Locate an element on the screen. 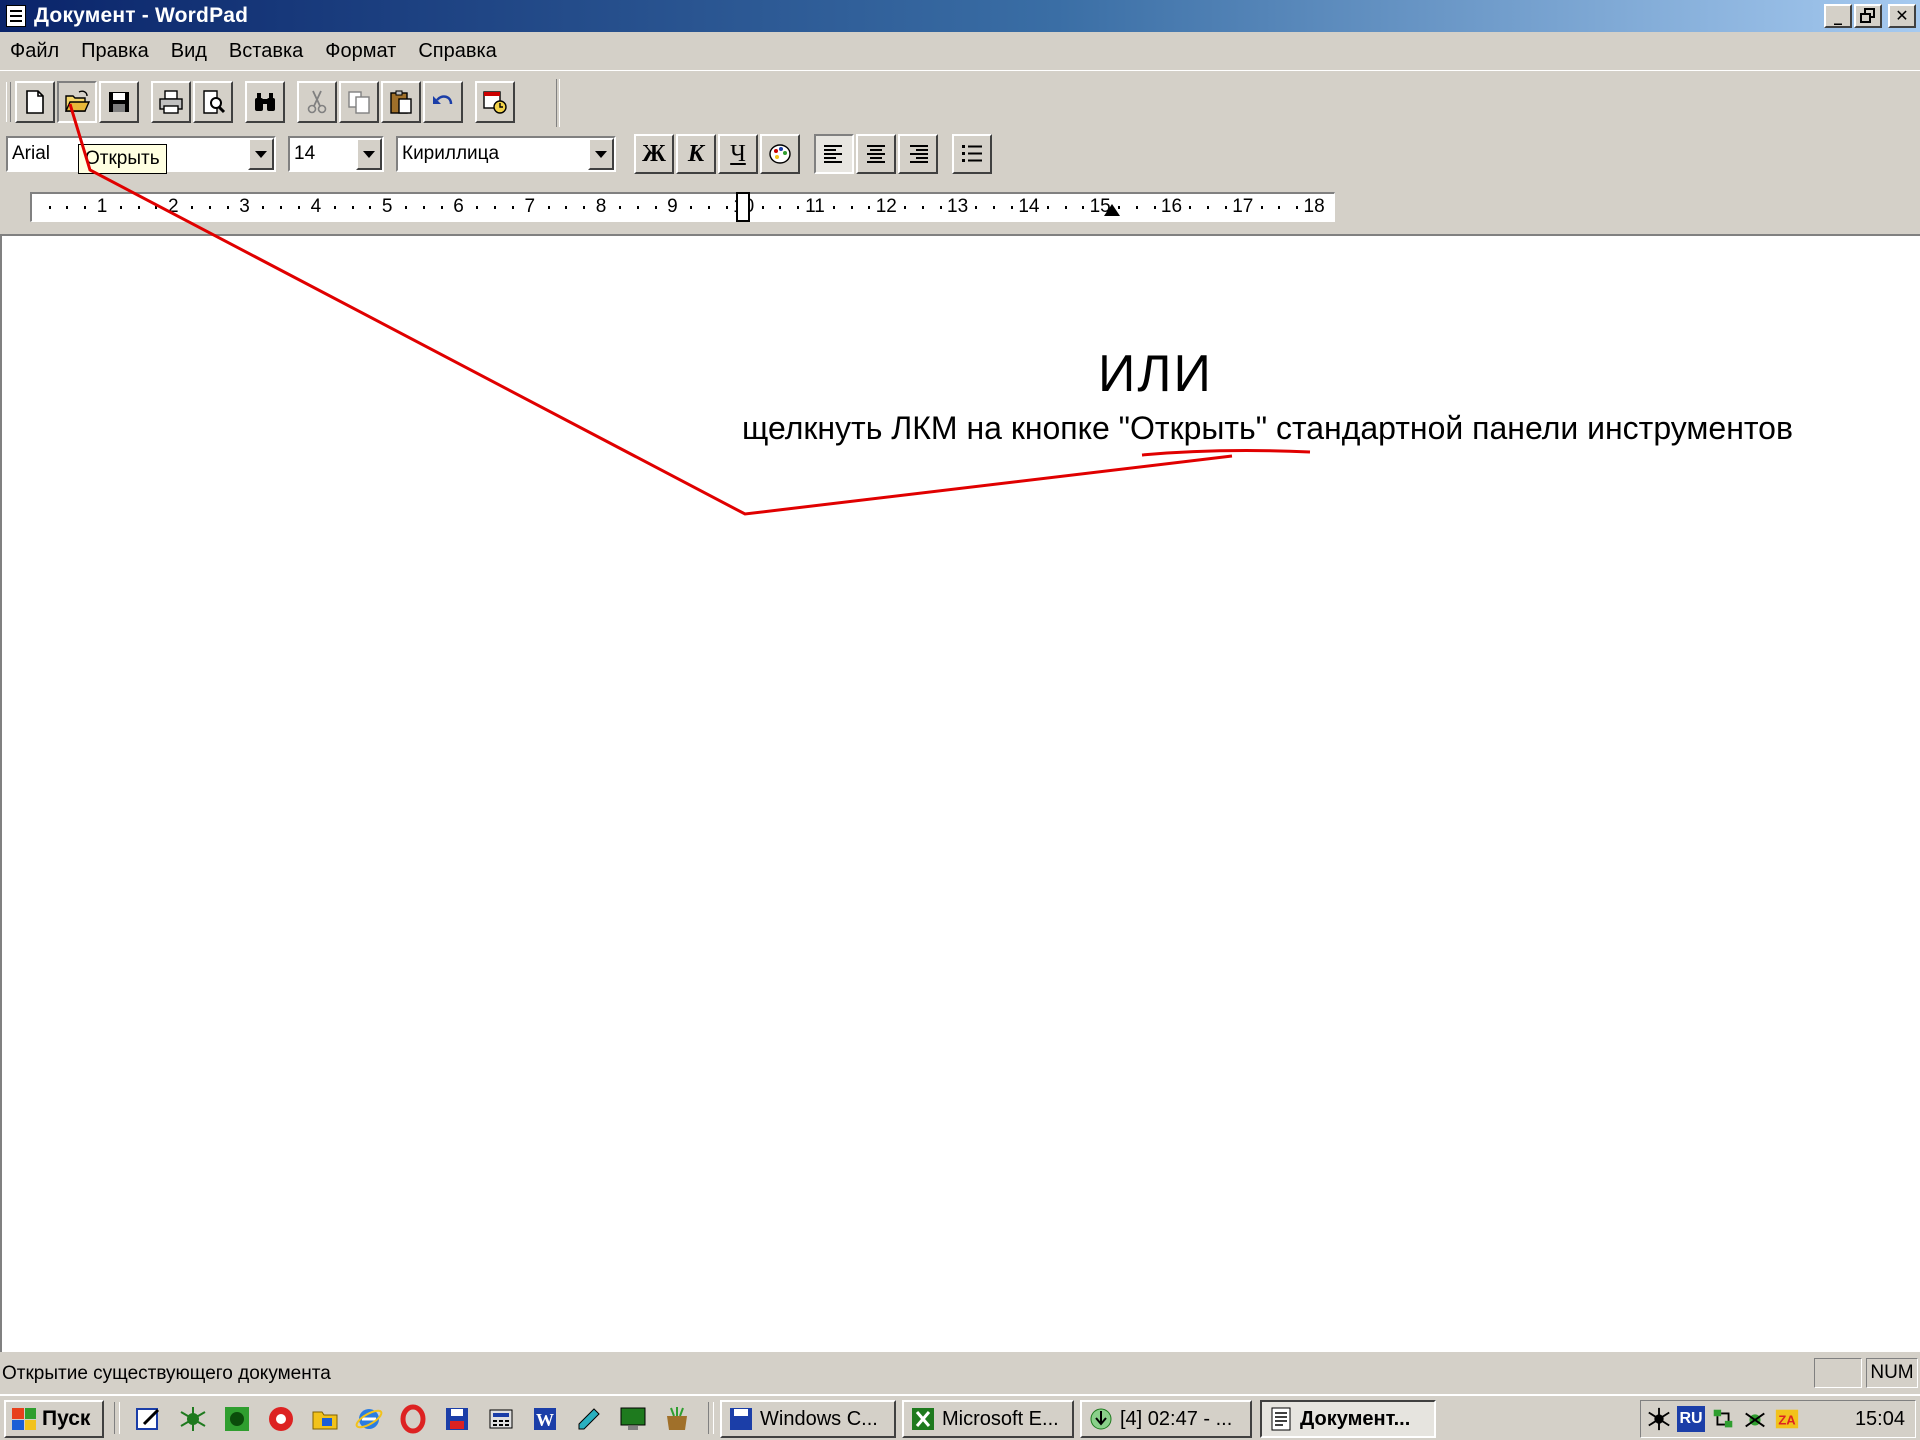  zonealarm-tray-icon: ZA is located at coordinates (1787, 1419).